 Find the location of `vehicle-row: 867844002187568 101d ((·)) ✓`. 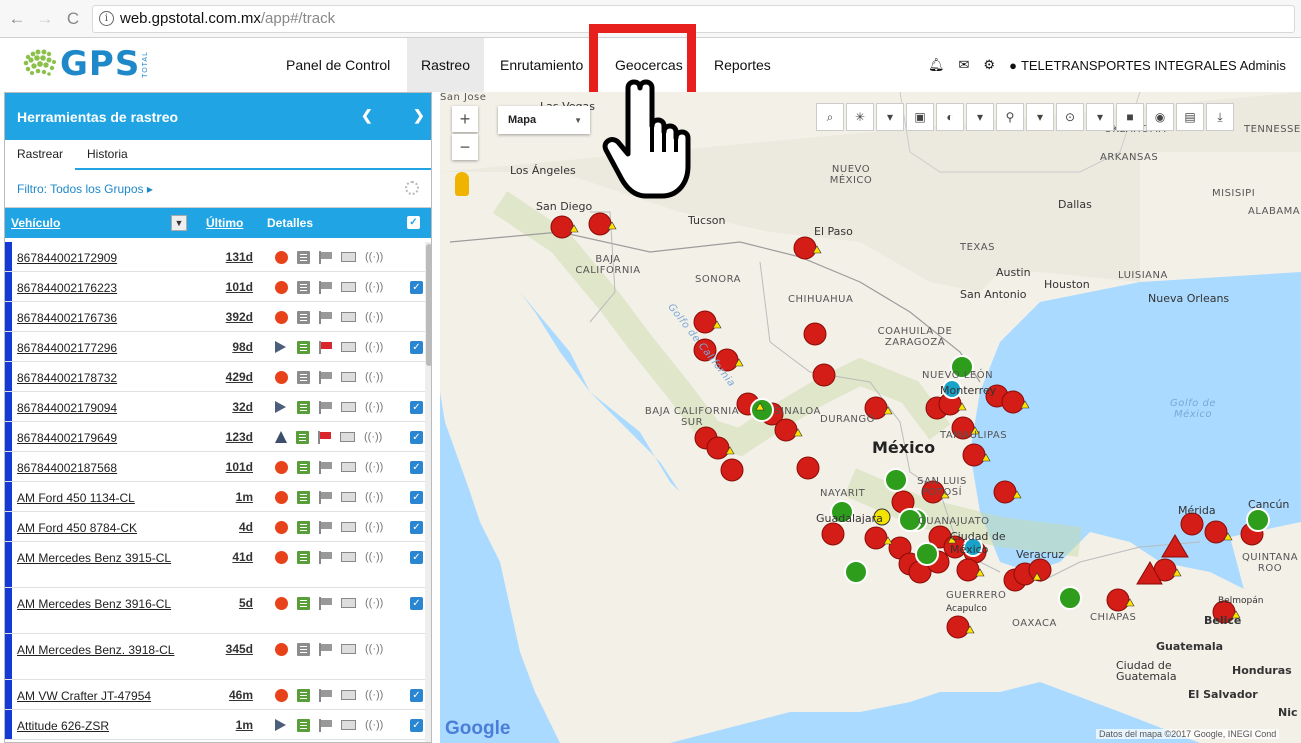

vehicle-row: 867844002187568 101d ((·)) ✓ is located at coordinates (218, 467).